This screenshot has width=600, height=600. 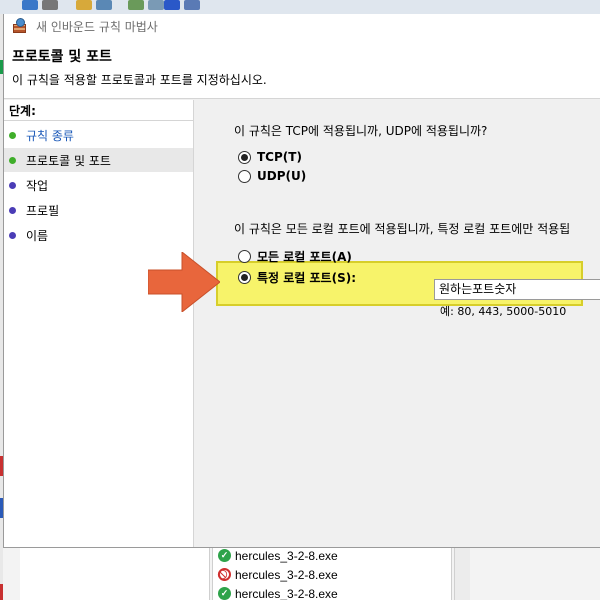 I want to click on page-title: 프로토콜 및 포트, so click(x=62, y=57).